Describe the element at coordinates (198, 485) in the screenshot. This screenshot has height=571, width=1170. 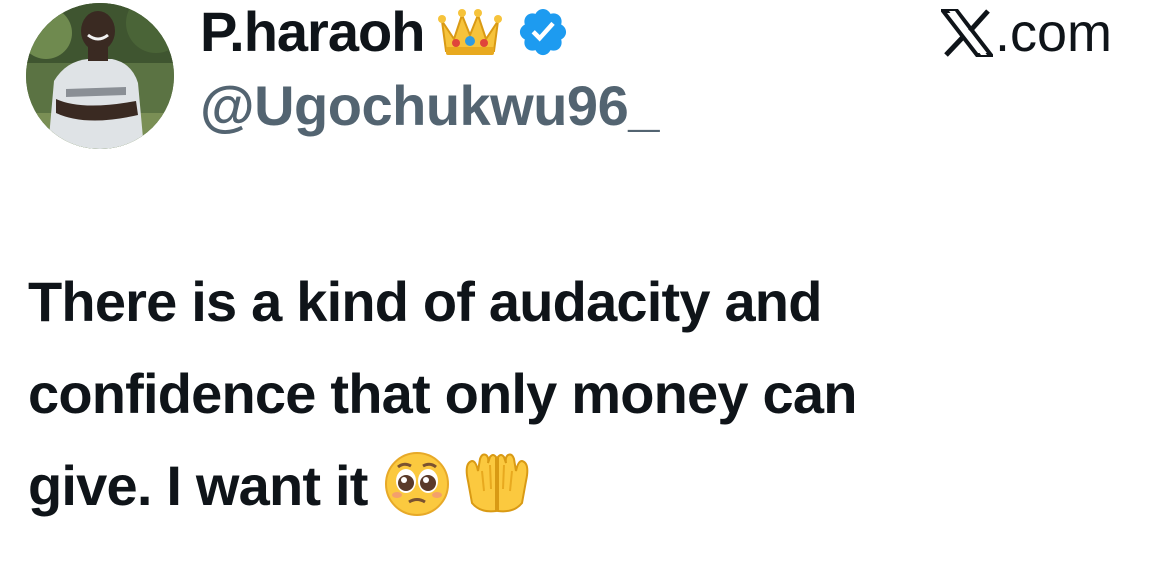
I see `tweet-line-text: give. I want it` at that location.